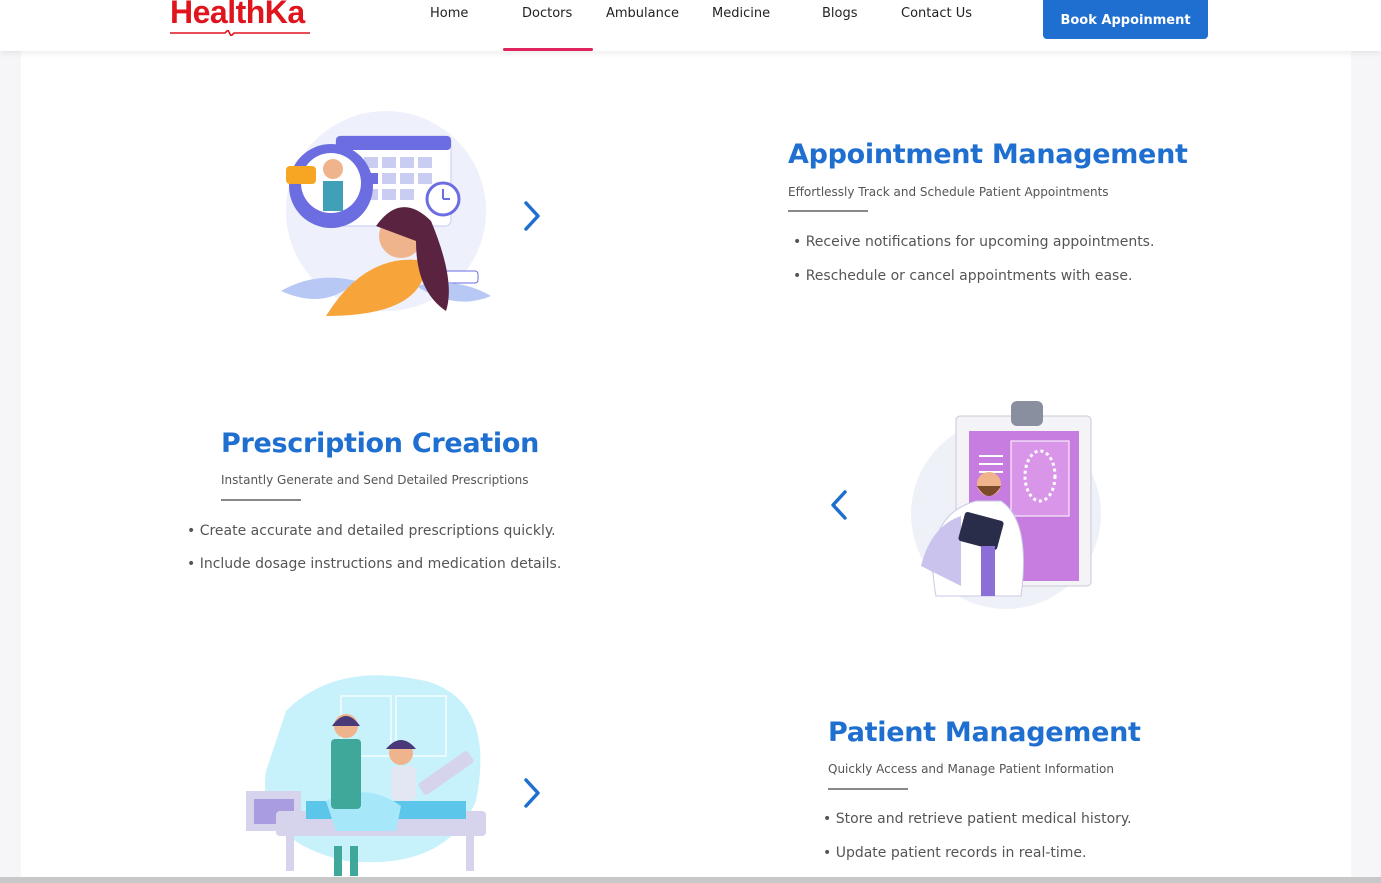 This screenshot has height=883, width=1381. What do you see at coordinates (237, 15) in the screenshot?
I see `brand-logo-text: HealthKa` at bounding box center [237, 15].